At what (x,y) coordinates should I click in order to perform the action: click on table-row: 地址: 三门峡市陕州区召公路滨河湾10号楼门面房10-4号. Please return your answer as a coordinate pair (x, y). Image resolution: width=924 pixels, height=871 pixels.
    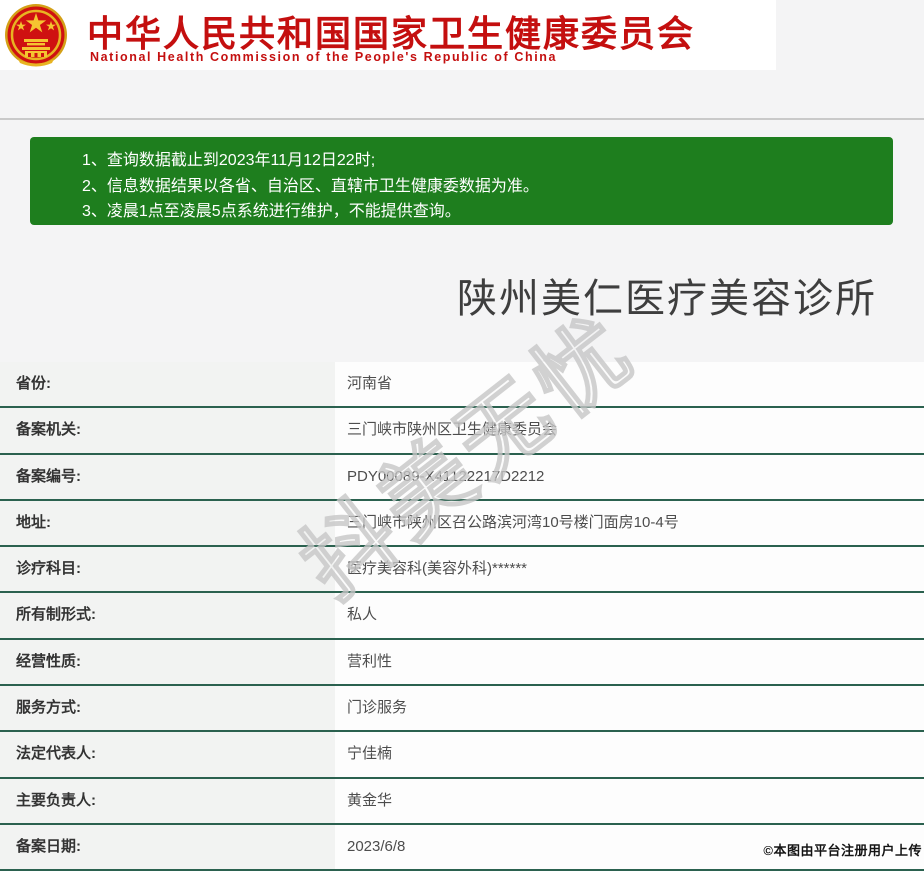
    Looking at the image, I should click on (462, 524).